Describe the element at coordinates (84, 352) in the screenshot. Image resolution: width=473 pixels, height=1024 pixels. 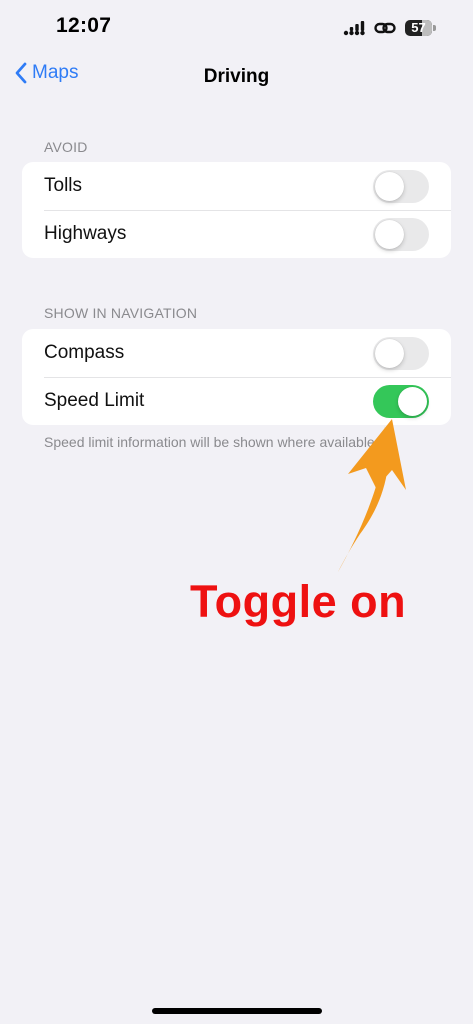
I see `row-label: Compass` at that location.